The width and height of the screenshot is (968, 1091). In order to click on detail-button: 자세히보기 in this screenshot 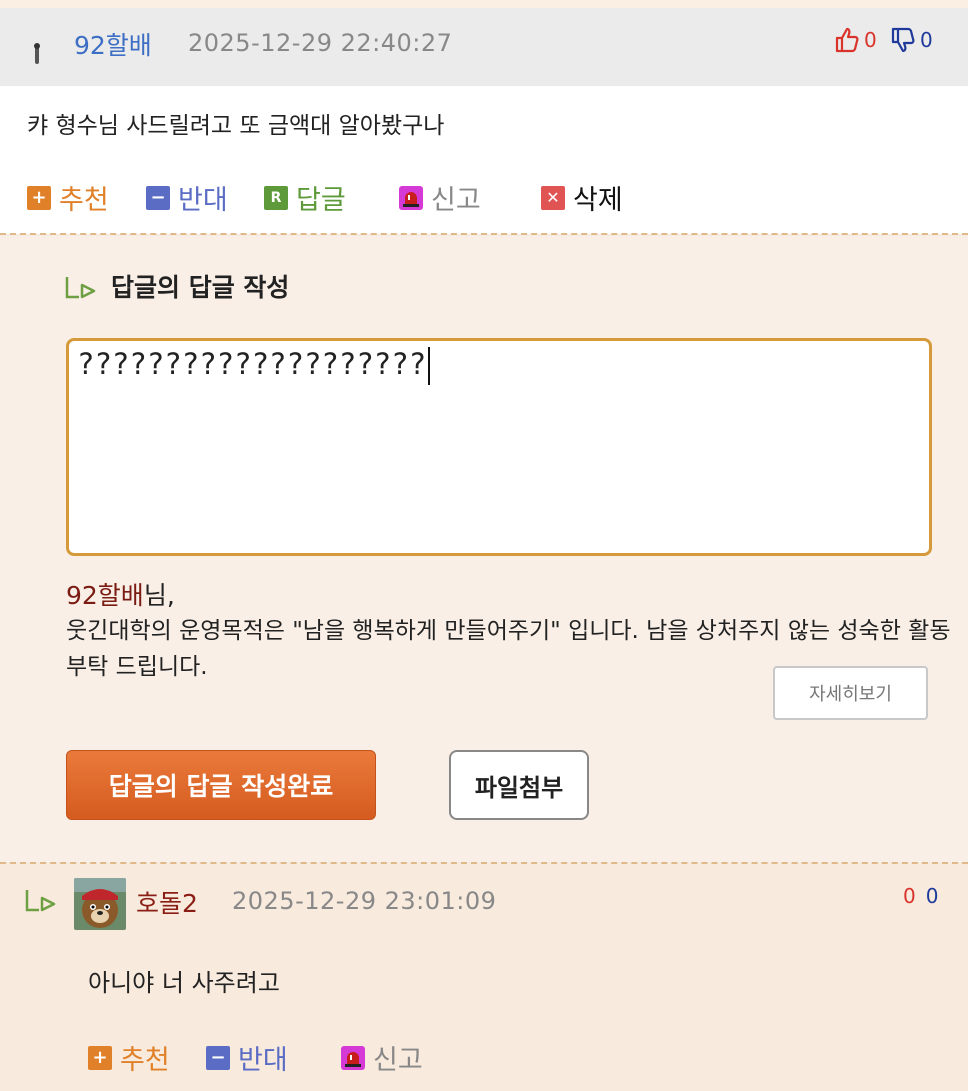, I will do `click(850, 693)`.